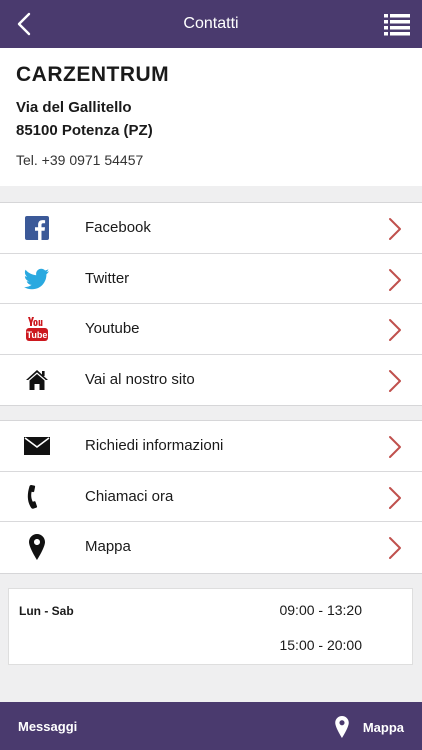 This screenshot has height=750, width=422. What do you see at coordinates (320, 610) in the screenshot?
I see `hours-morning: 09:00 - 13:20` at bounding box center [320, 610].